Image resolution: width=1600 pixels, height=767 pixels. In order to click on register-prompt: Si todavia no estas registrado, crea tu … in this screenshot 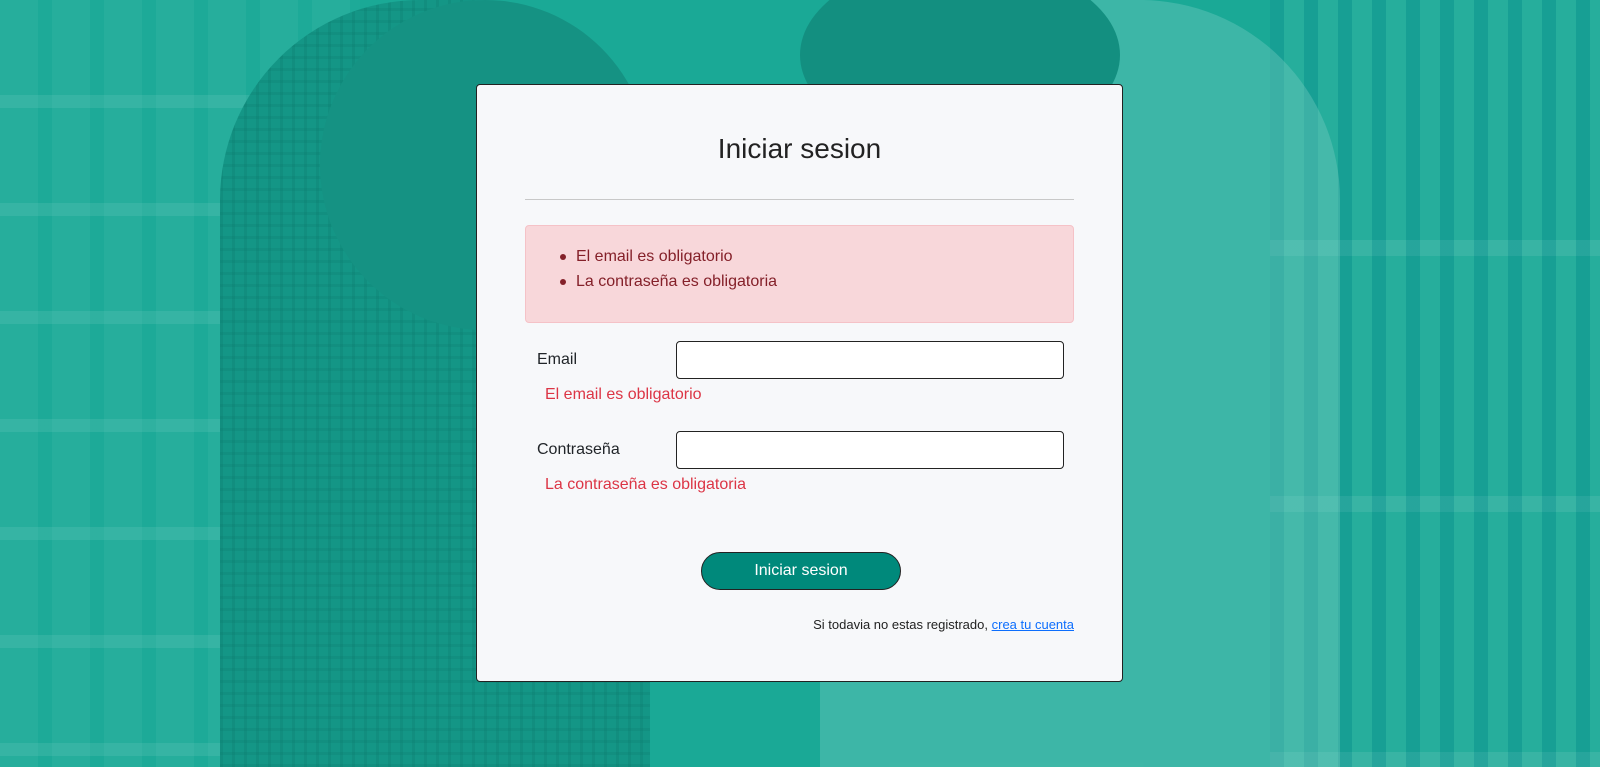, I will do `click(943, 624)`.